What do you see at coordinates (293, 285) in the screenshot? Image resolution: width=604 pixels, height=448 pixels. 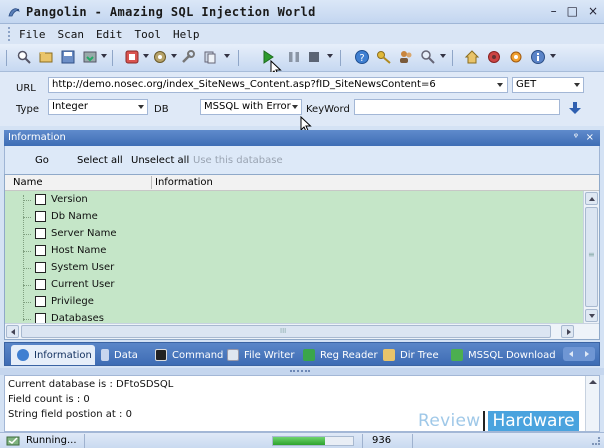 I see `list-item: Current User` at bounding box center [293, 285].